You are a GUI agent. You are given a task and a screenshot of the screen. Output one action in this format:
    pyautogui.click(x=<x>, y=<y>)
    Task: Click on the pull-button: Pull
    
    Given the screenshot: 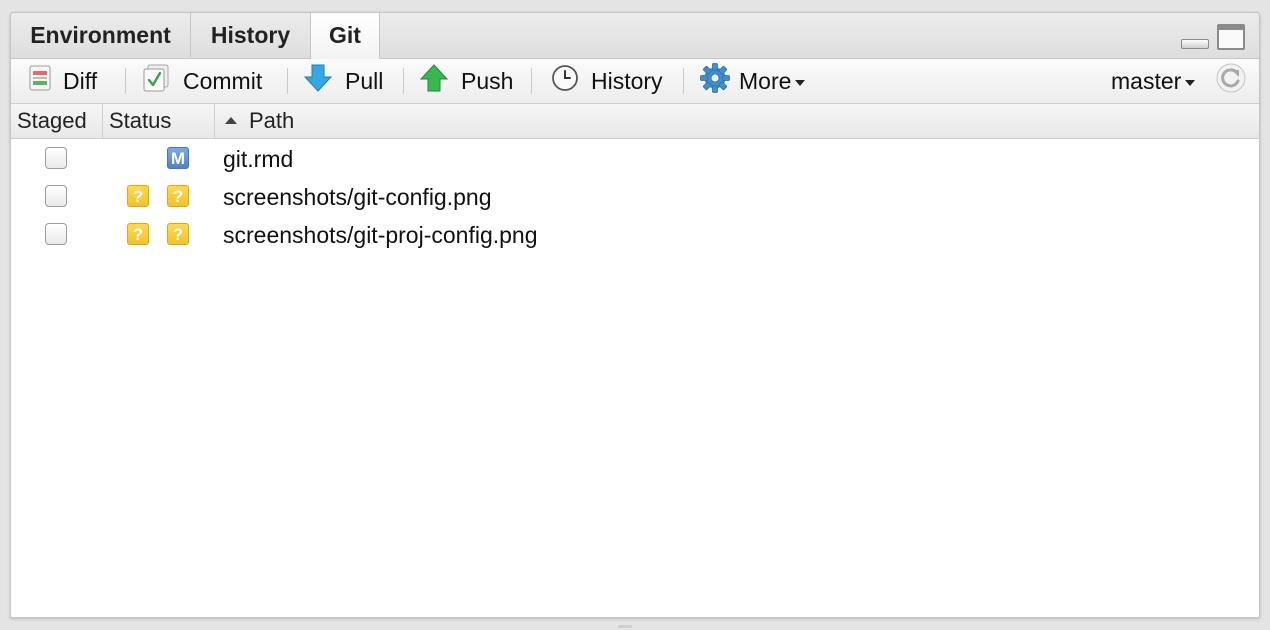 What is the action you would take?
    pyautogui.click(x=343, y=81)
    